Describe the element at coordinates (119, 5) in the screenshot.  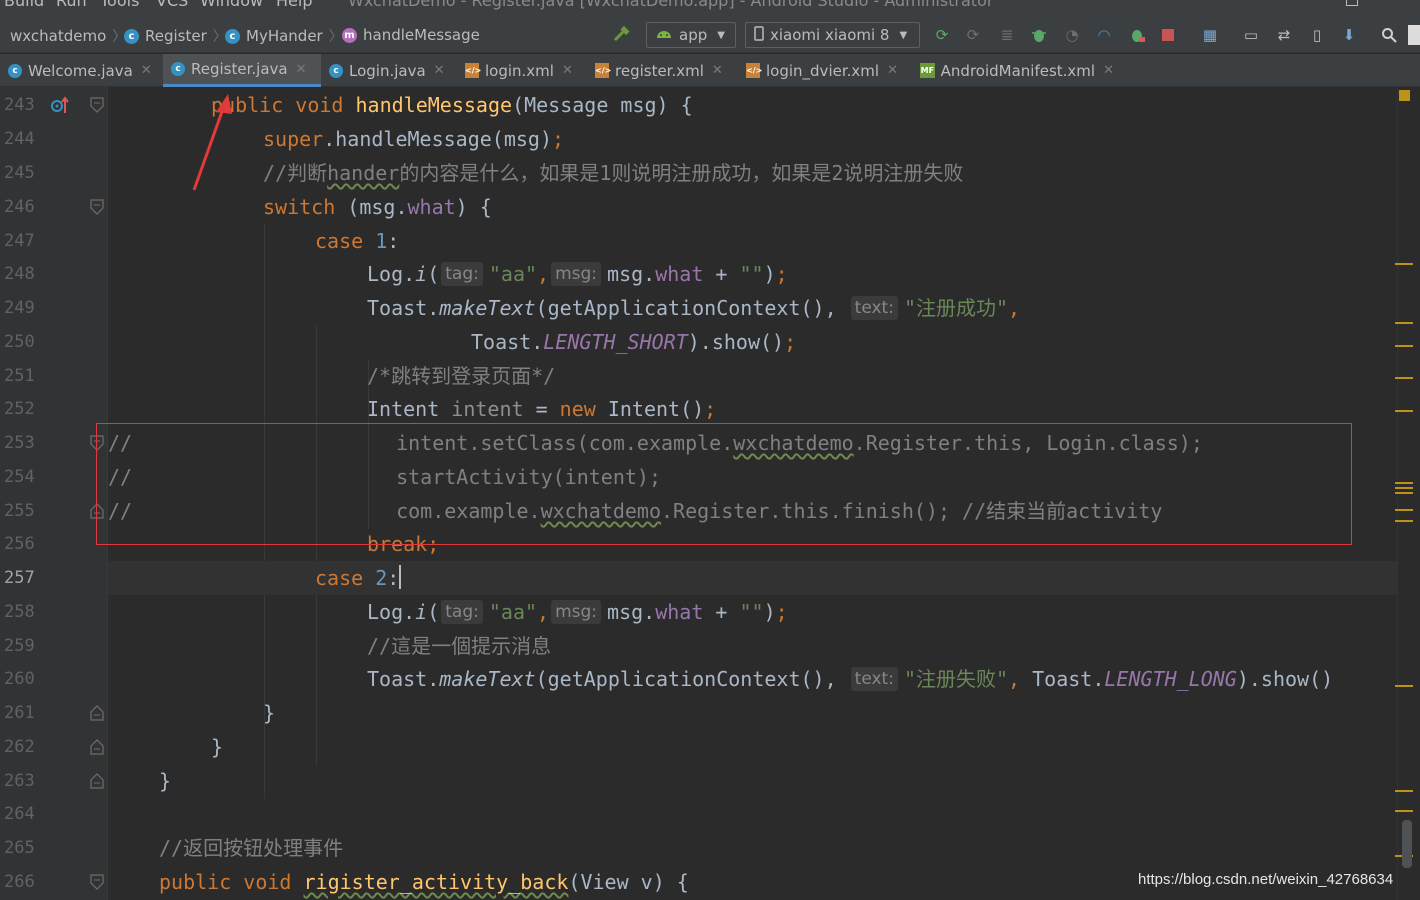
I see `menu-tools: Tools` at that location.